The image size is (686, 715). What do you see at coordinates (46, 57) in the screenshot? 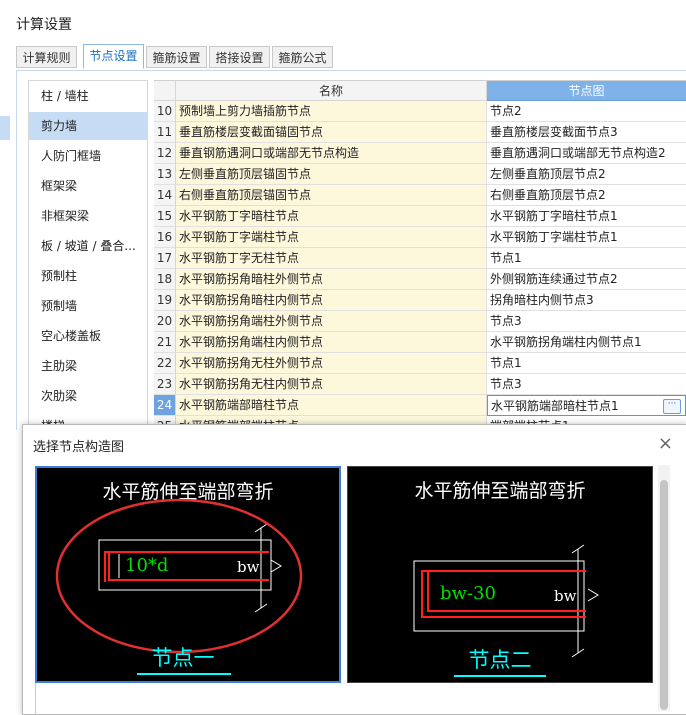
I see `tab-calc-rules: 计算规则` at bounding box center [46, 57].